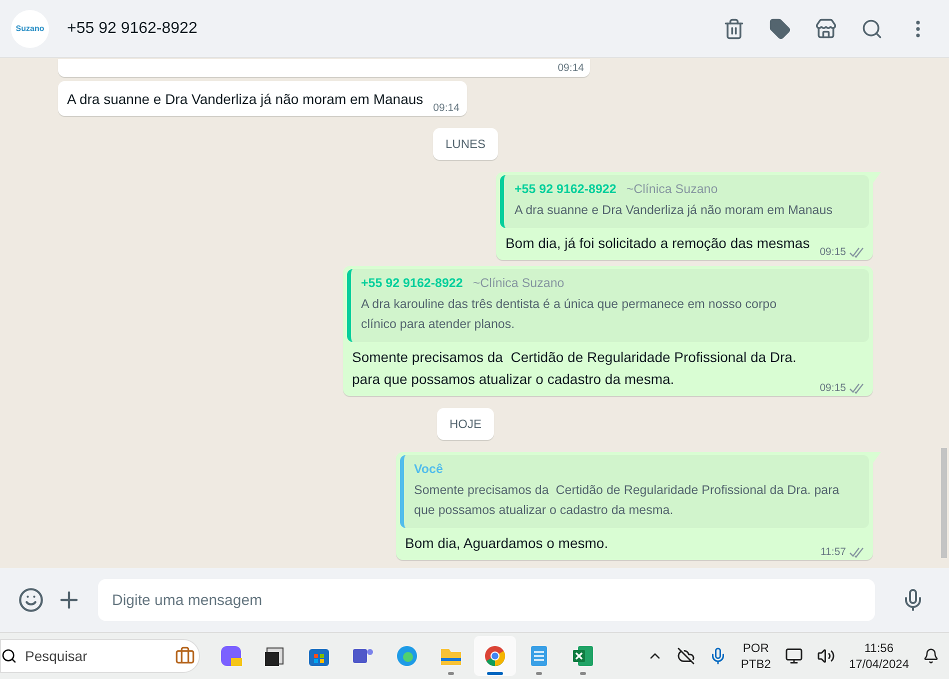 The image size is (949, 679). What do you see at coordinates (755, 664) in the screenshot?
I see `layout-text: PTB2` at bounding box center [755, 664].